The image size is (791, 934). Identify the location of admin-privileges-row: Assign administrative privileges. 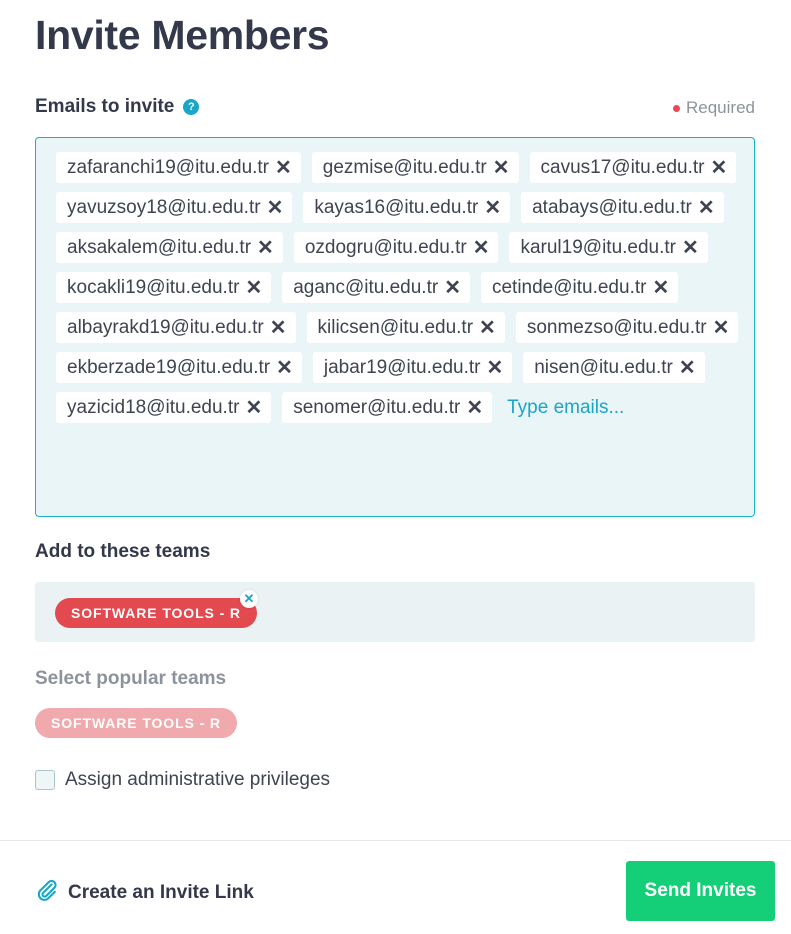
(182, 780).